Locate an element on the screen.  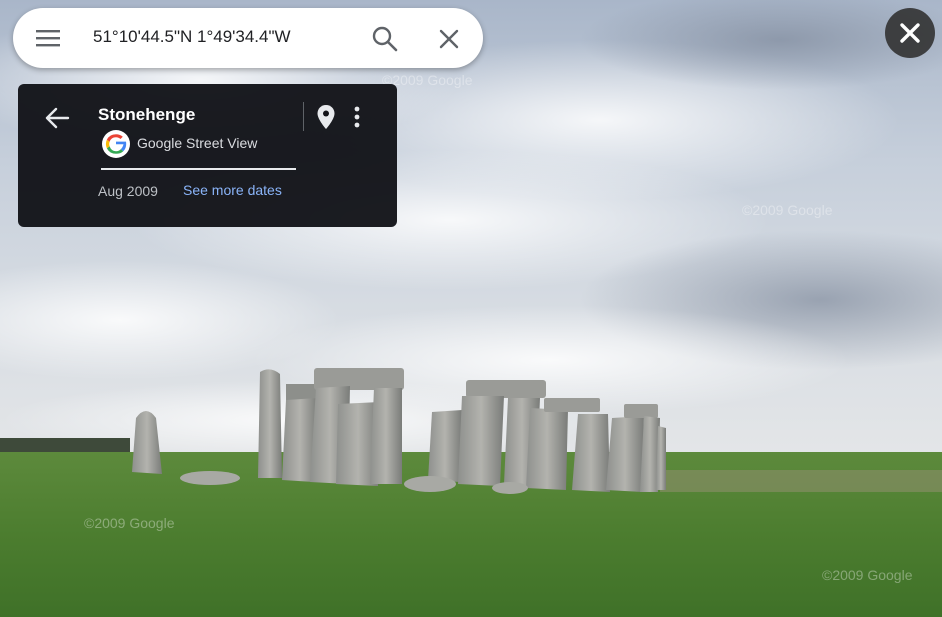
location-pin-icon is located at coordinates (326, 117).